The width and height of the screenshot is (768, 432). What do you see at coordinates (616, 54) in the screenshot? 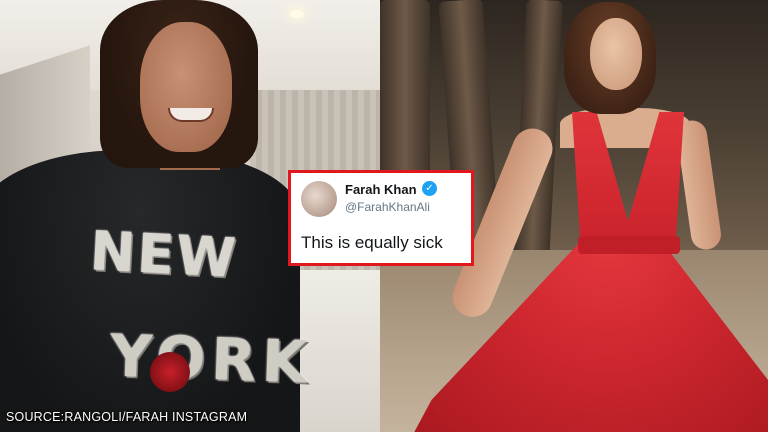
I see `woman-face` at bounding box center [616, 54].